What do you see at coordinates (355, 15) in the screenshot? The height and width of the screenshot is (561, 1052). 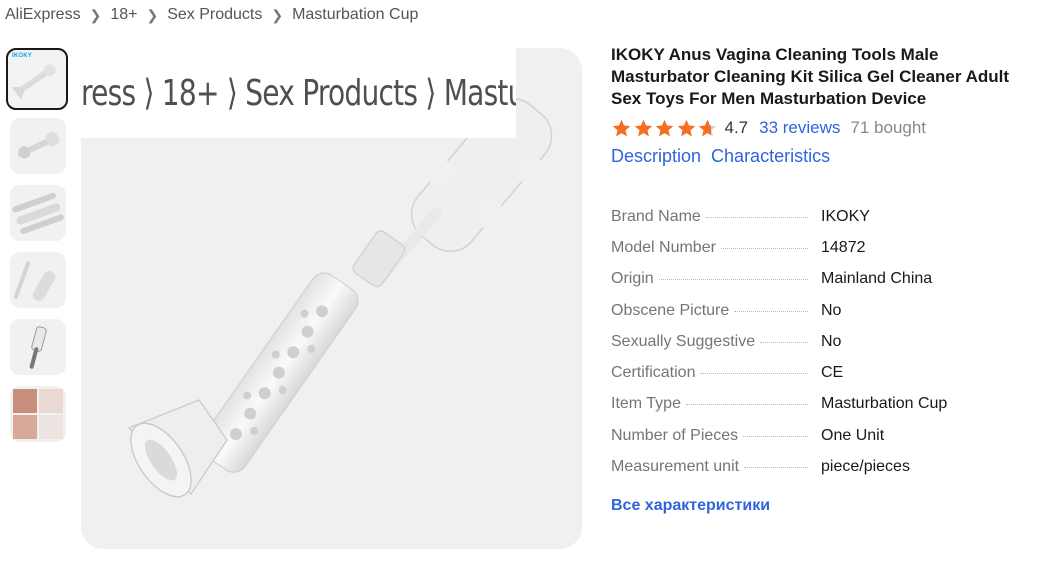 I see `breadcrumb-masturbation-cup: Masturbation Cup` at bounding box center [355, 15].